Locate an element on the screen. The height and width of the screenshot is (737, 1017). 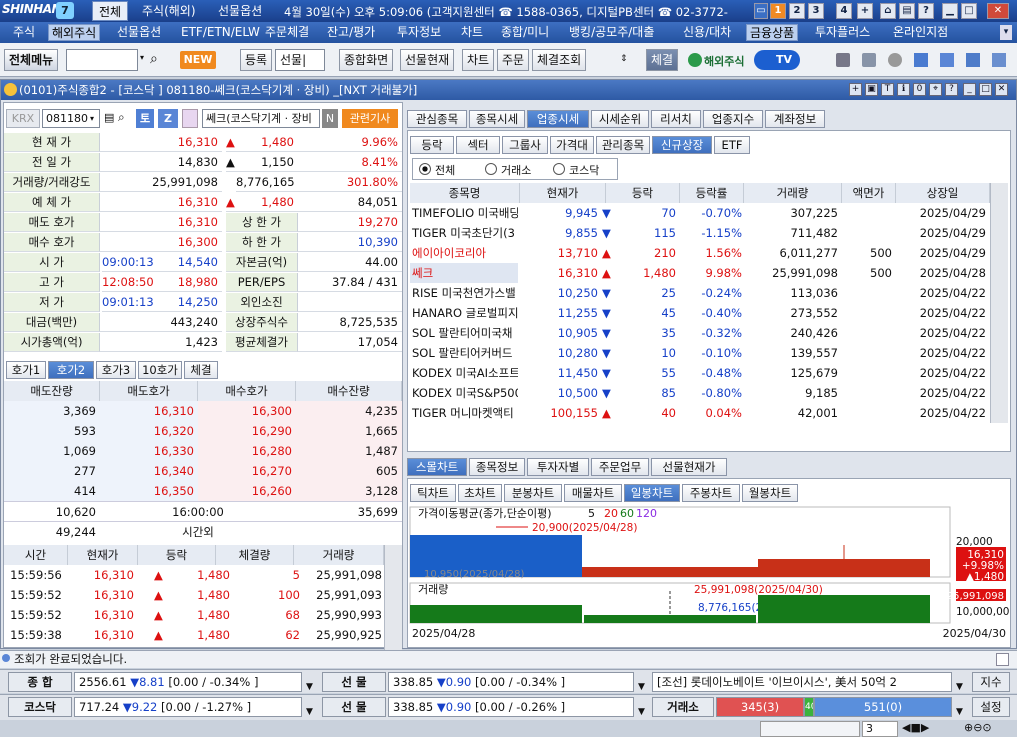
home-icon: ⌂ is located at coordinates (888, 11).